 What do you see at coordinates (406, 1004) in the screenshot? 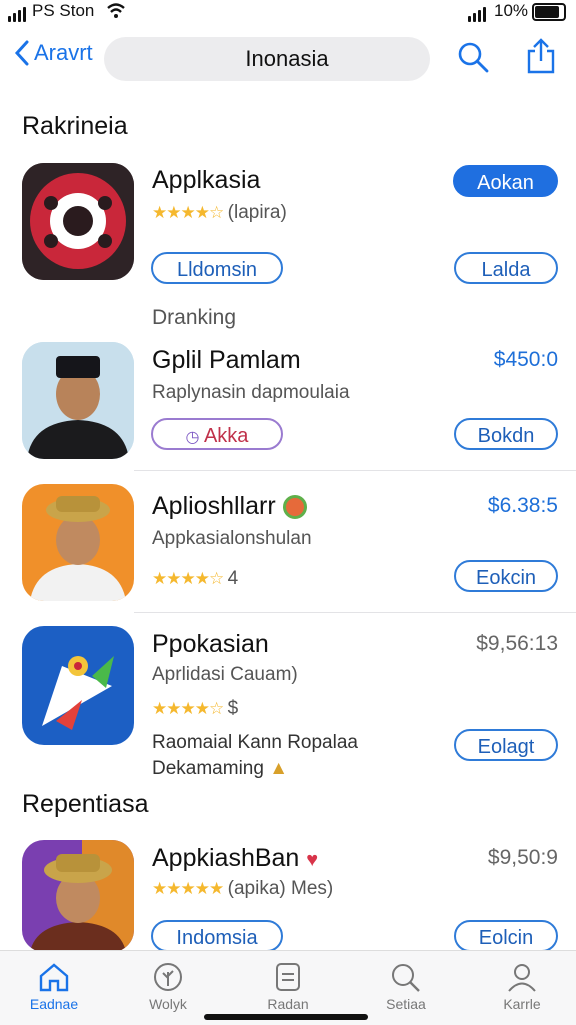
I see `tab-label: Setiaa` at bounding box center [406, 1004].